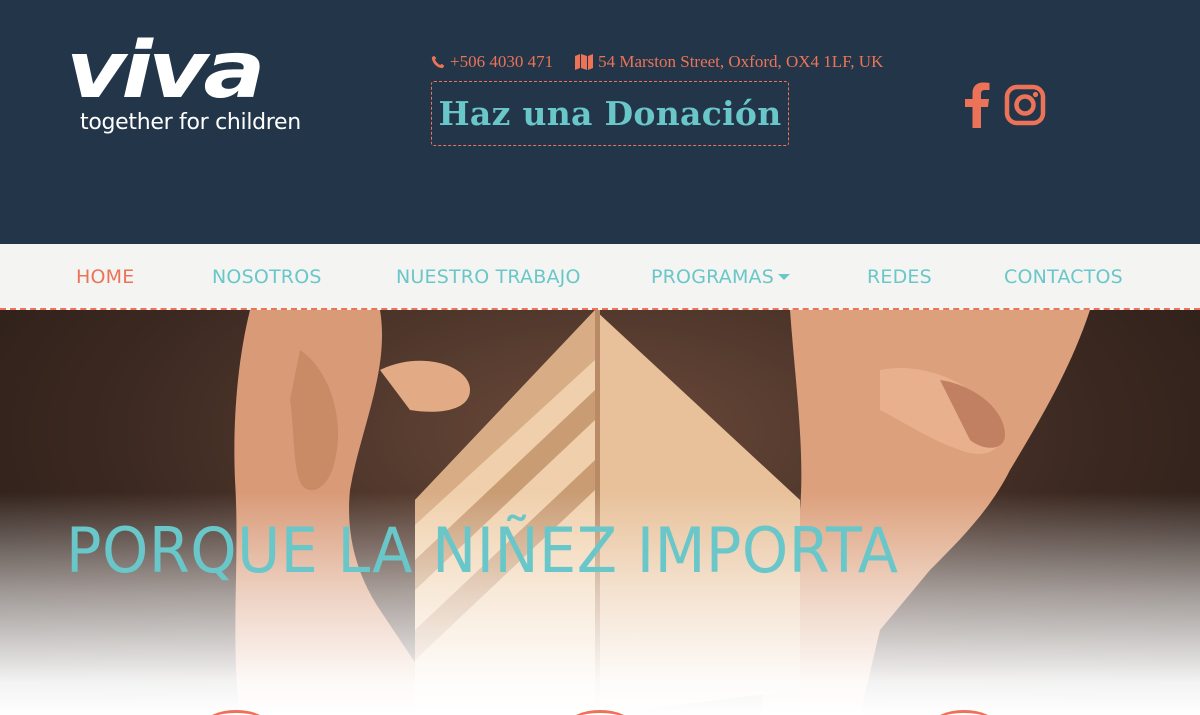  I want to click on logo-tagline: together for children, so click(190, 122).